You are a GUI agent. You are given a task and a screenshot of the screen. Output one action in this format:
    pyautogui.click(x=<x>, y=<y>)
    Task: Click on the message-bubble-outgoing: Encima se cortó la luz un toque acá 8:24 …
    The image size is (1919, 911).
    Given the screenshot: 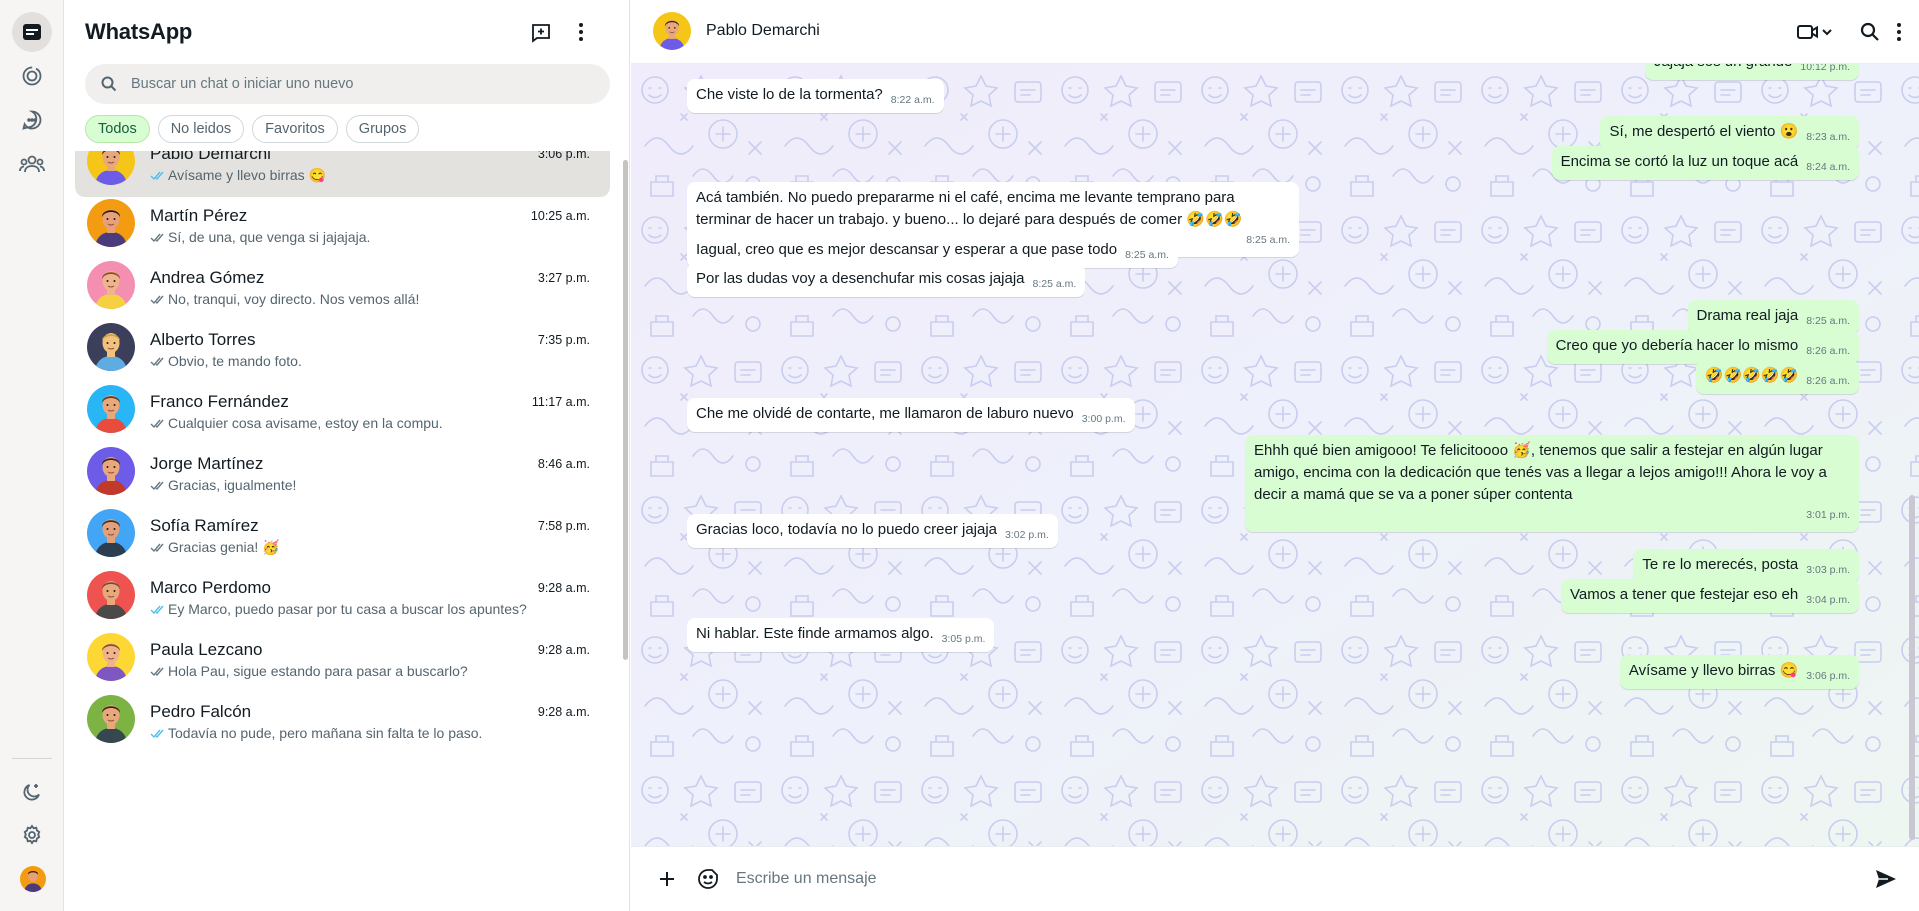 What is the action you would take?
    pyautogui.click(x=1705, y=163)
    